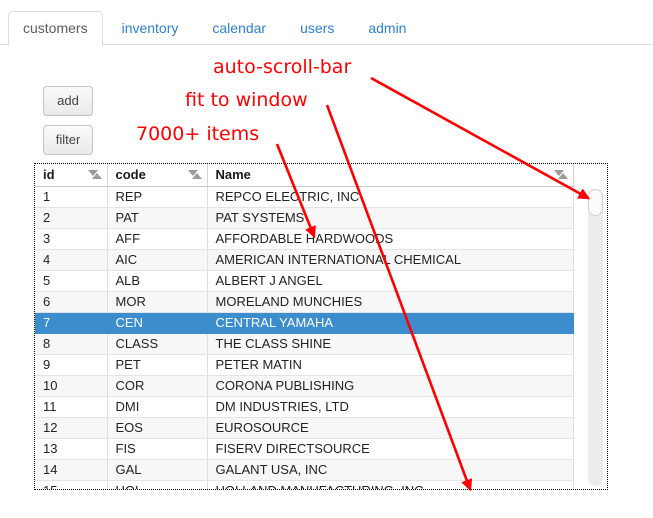 The image size is (653, 518). I want to click on cell-code: PAT, so click(157, 218).